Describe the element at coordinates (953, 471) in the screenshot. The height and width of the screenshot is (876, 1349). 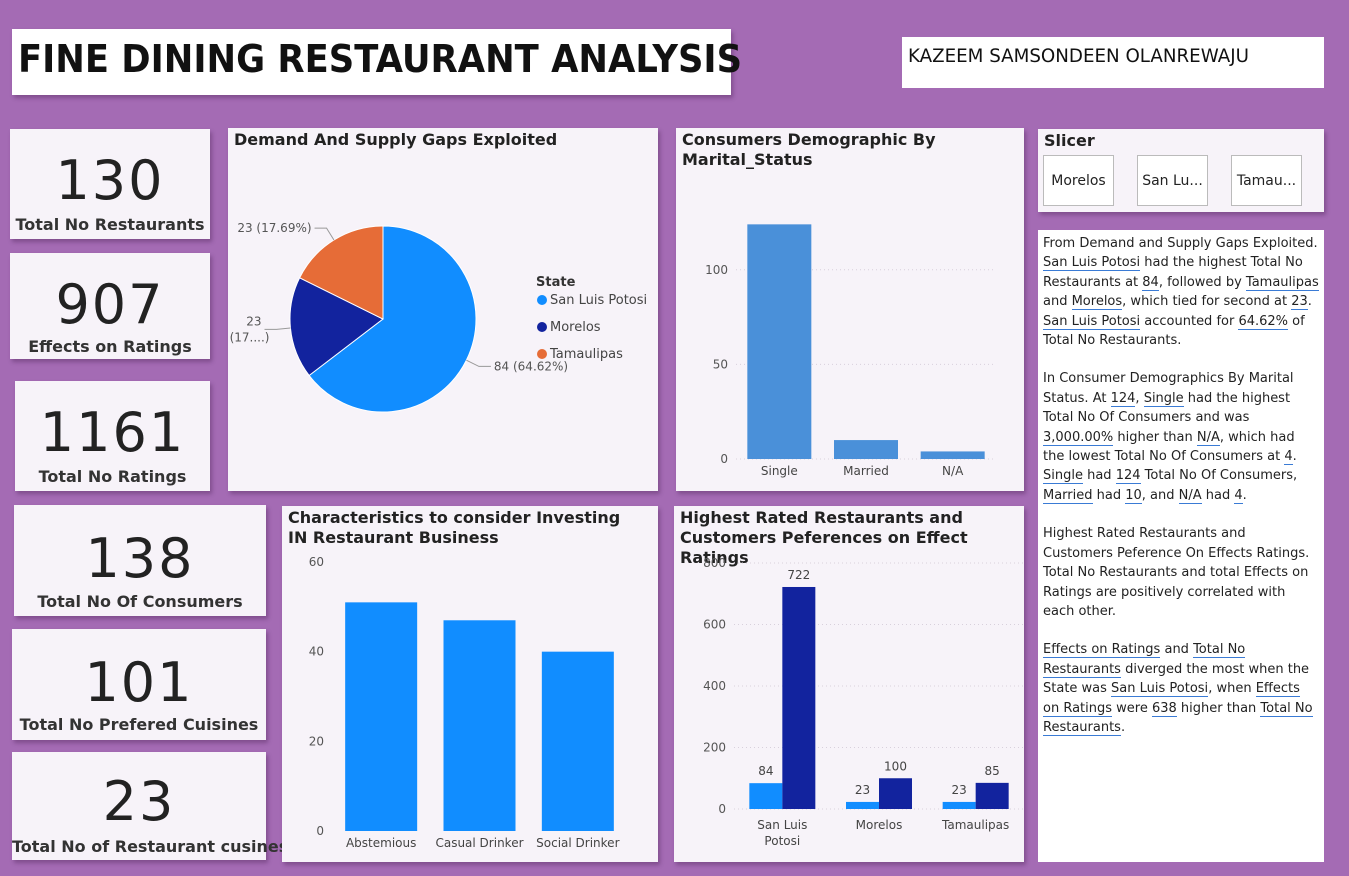
I see `x-tick-label: N/A` at that location.